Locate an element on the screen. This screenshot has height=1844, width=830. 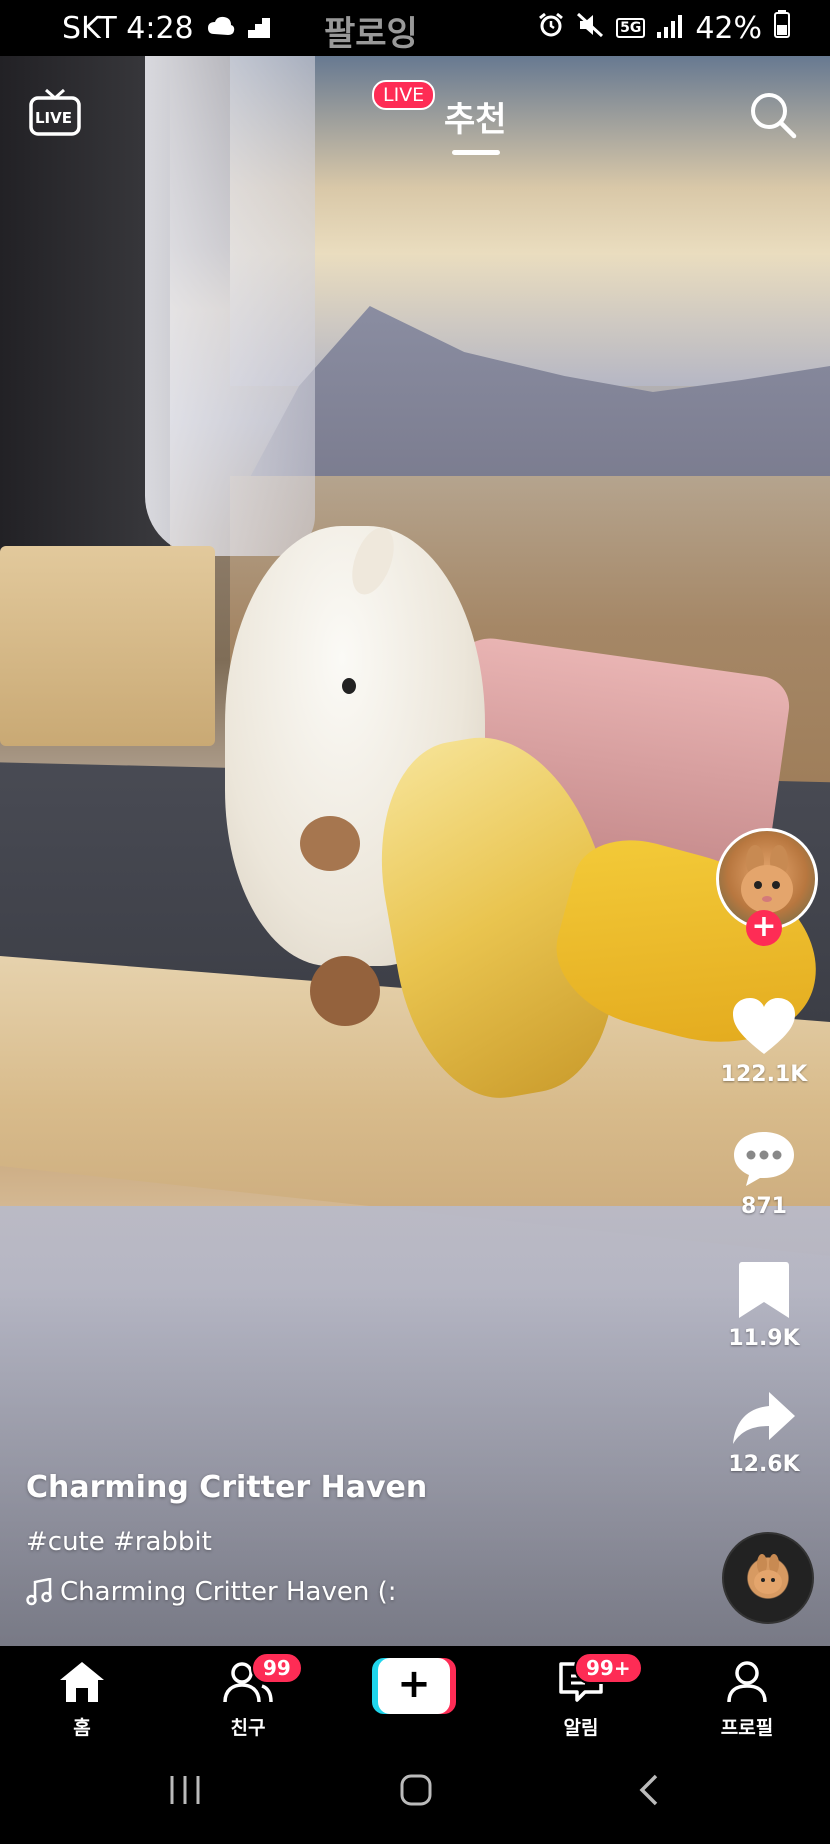
inbox-badge: 99+ is located at coordinates (608, 1668).